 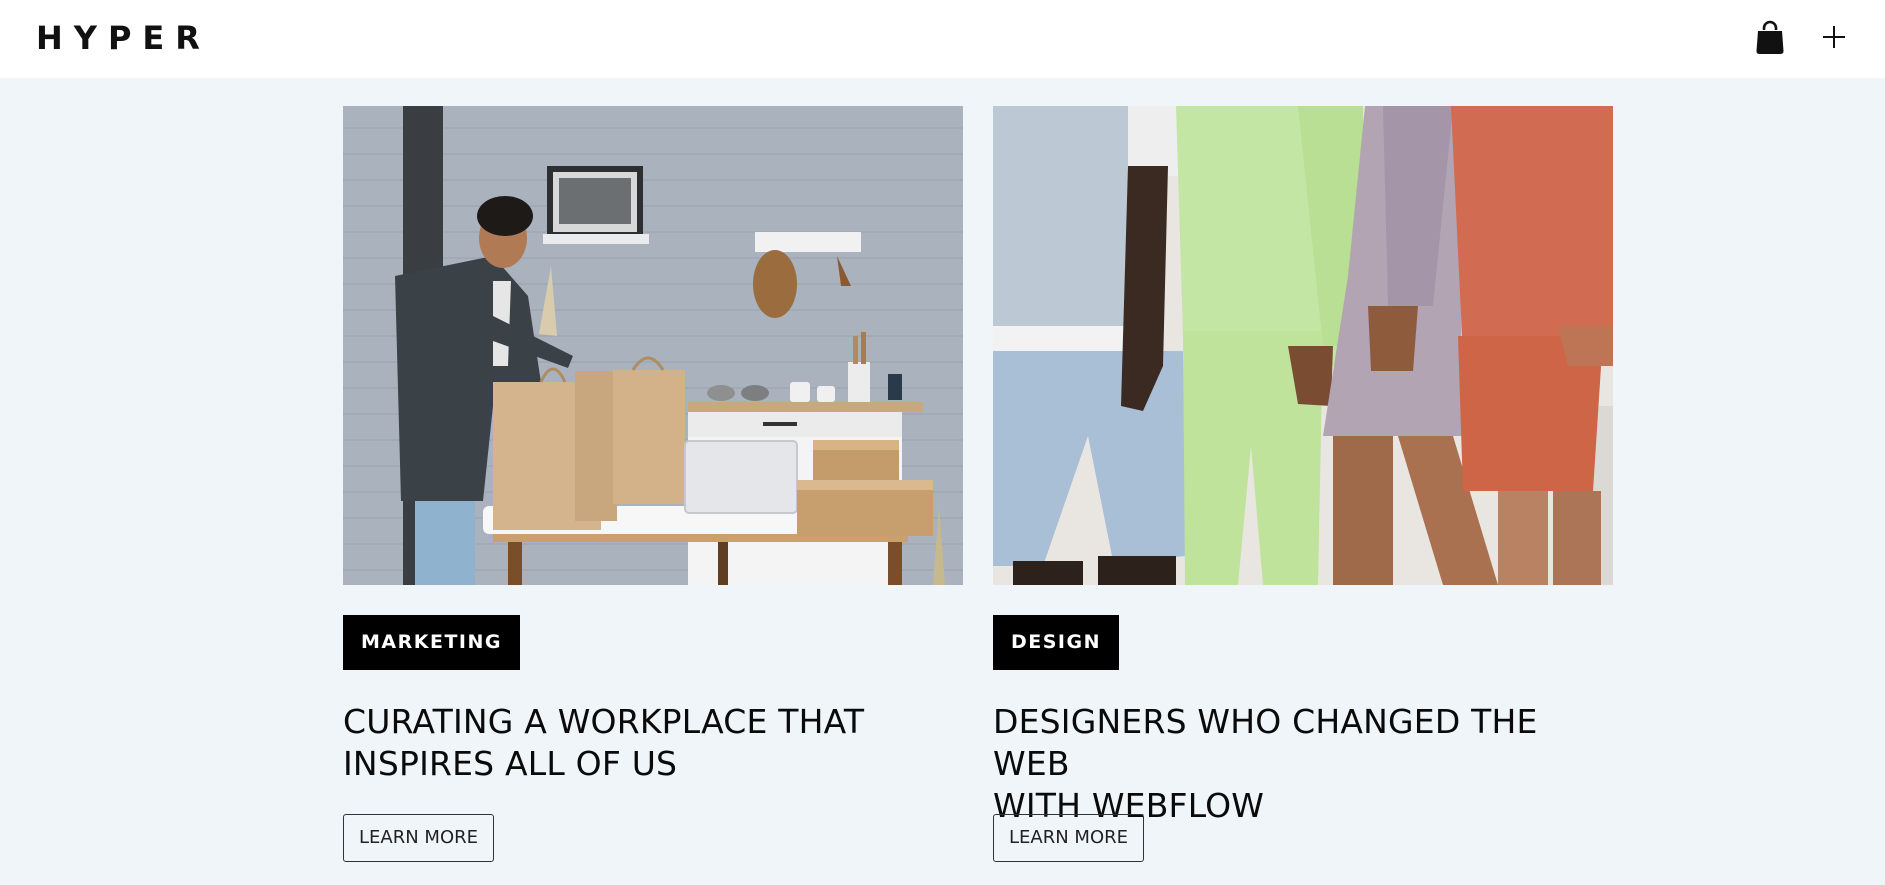 What do you see at coordinates (1770, 38) in the screenshot?
I see `shopping-bag-icon` at bounding box center [1770, 38].